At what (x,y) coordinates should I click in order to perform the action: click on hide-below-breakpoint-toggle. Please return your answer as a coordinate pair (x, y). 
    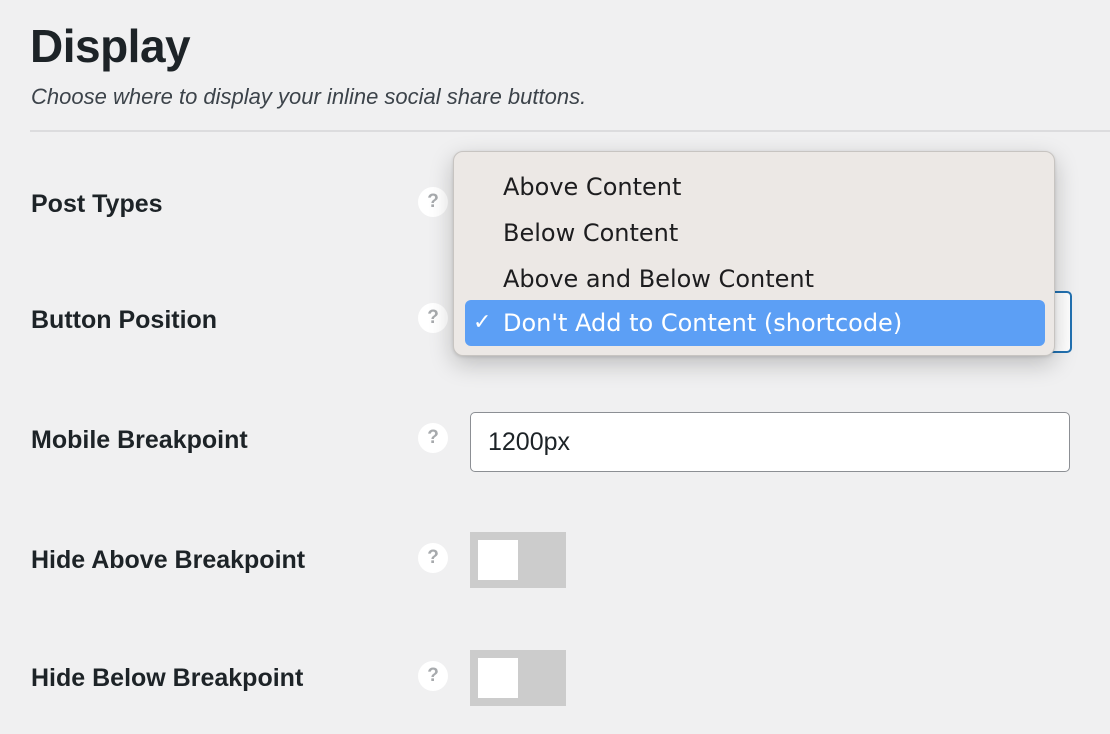
    Looking at the image, I should click on (518, 678).